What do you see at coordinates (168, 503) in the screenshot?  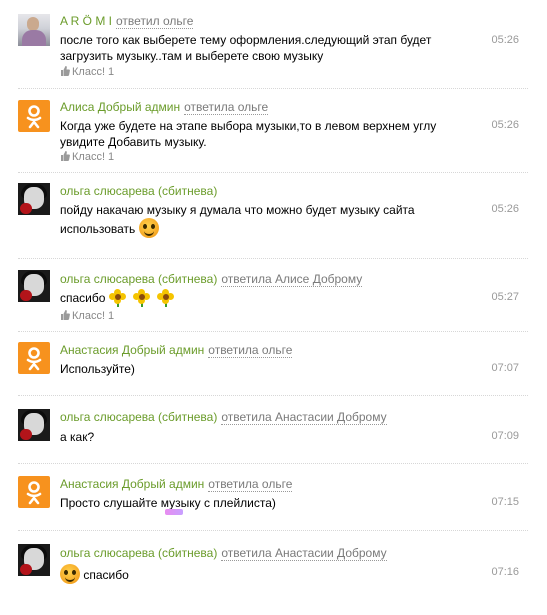 I see `message-text: Просто слушайте музыку с плейлиста)` at bounding box center [168, 503].